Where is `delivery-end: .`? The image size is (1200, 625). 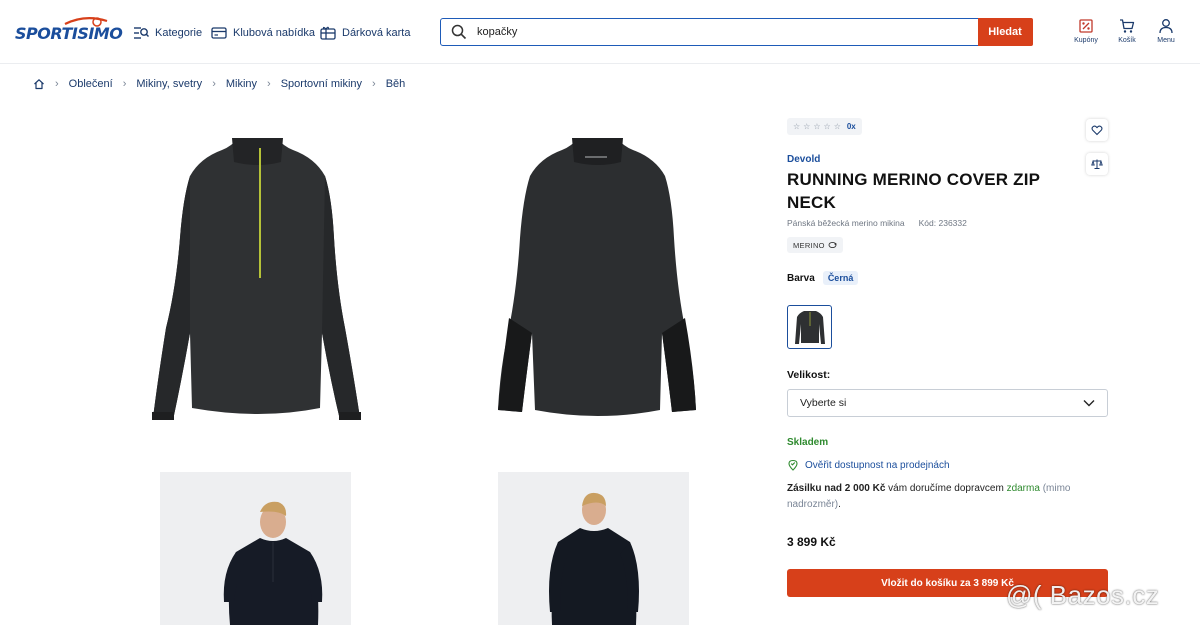 delivery-end: . is located at coordinates (839, 504).